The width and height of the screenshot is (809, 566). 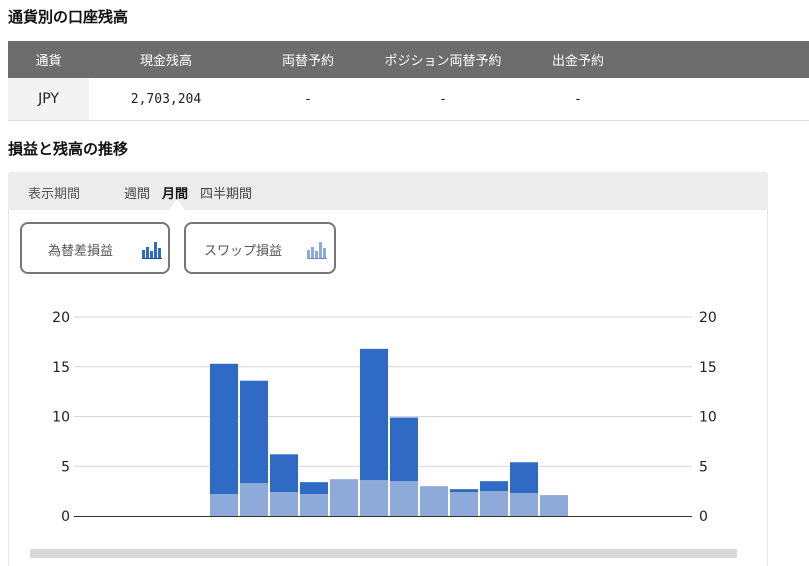 I want to click on y-tick-label-right: 5, so click(x=703, y=467).